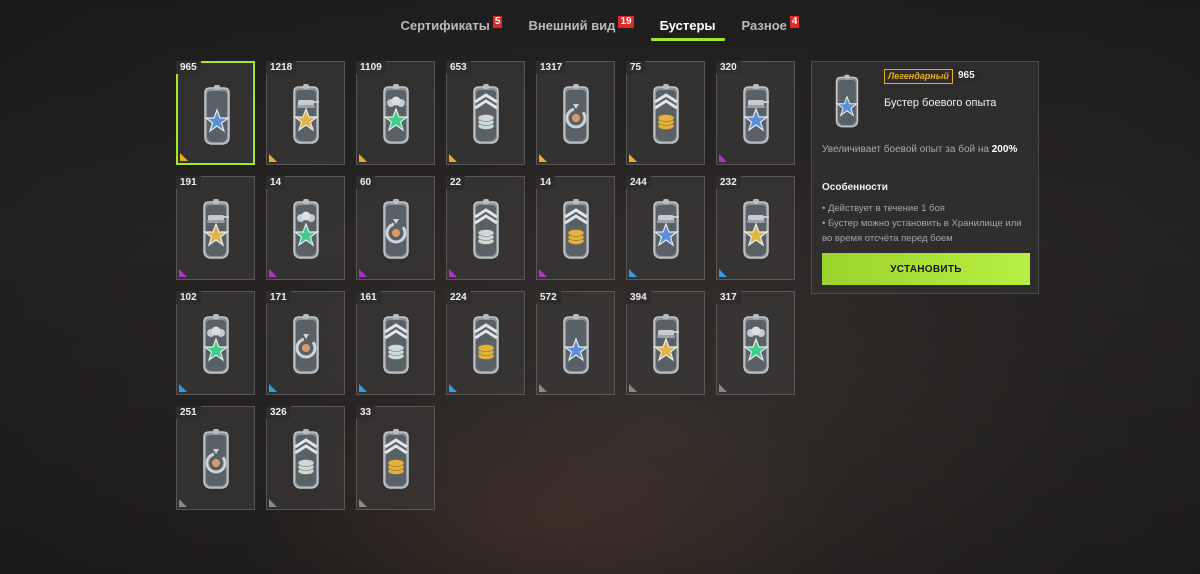 Image resolution: width=1200 pixels, height=574 pixels. Describe the element at coordinates (215, 343) in the screenshot. I see `booster-card: 102` at that location.